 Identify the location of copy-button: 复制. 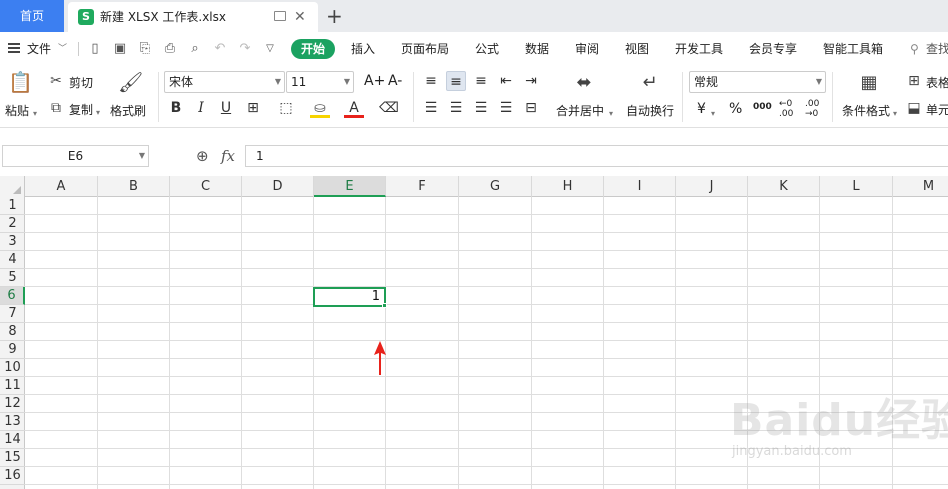
(81, 109).